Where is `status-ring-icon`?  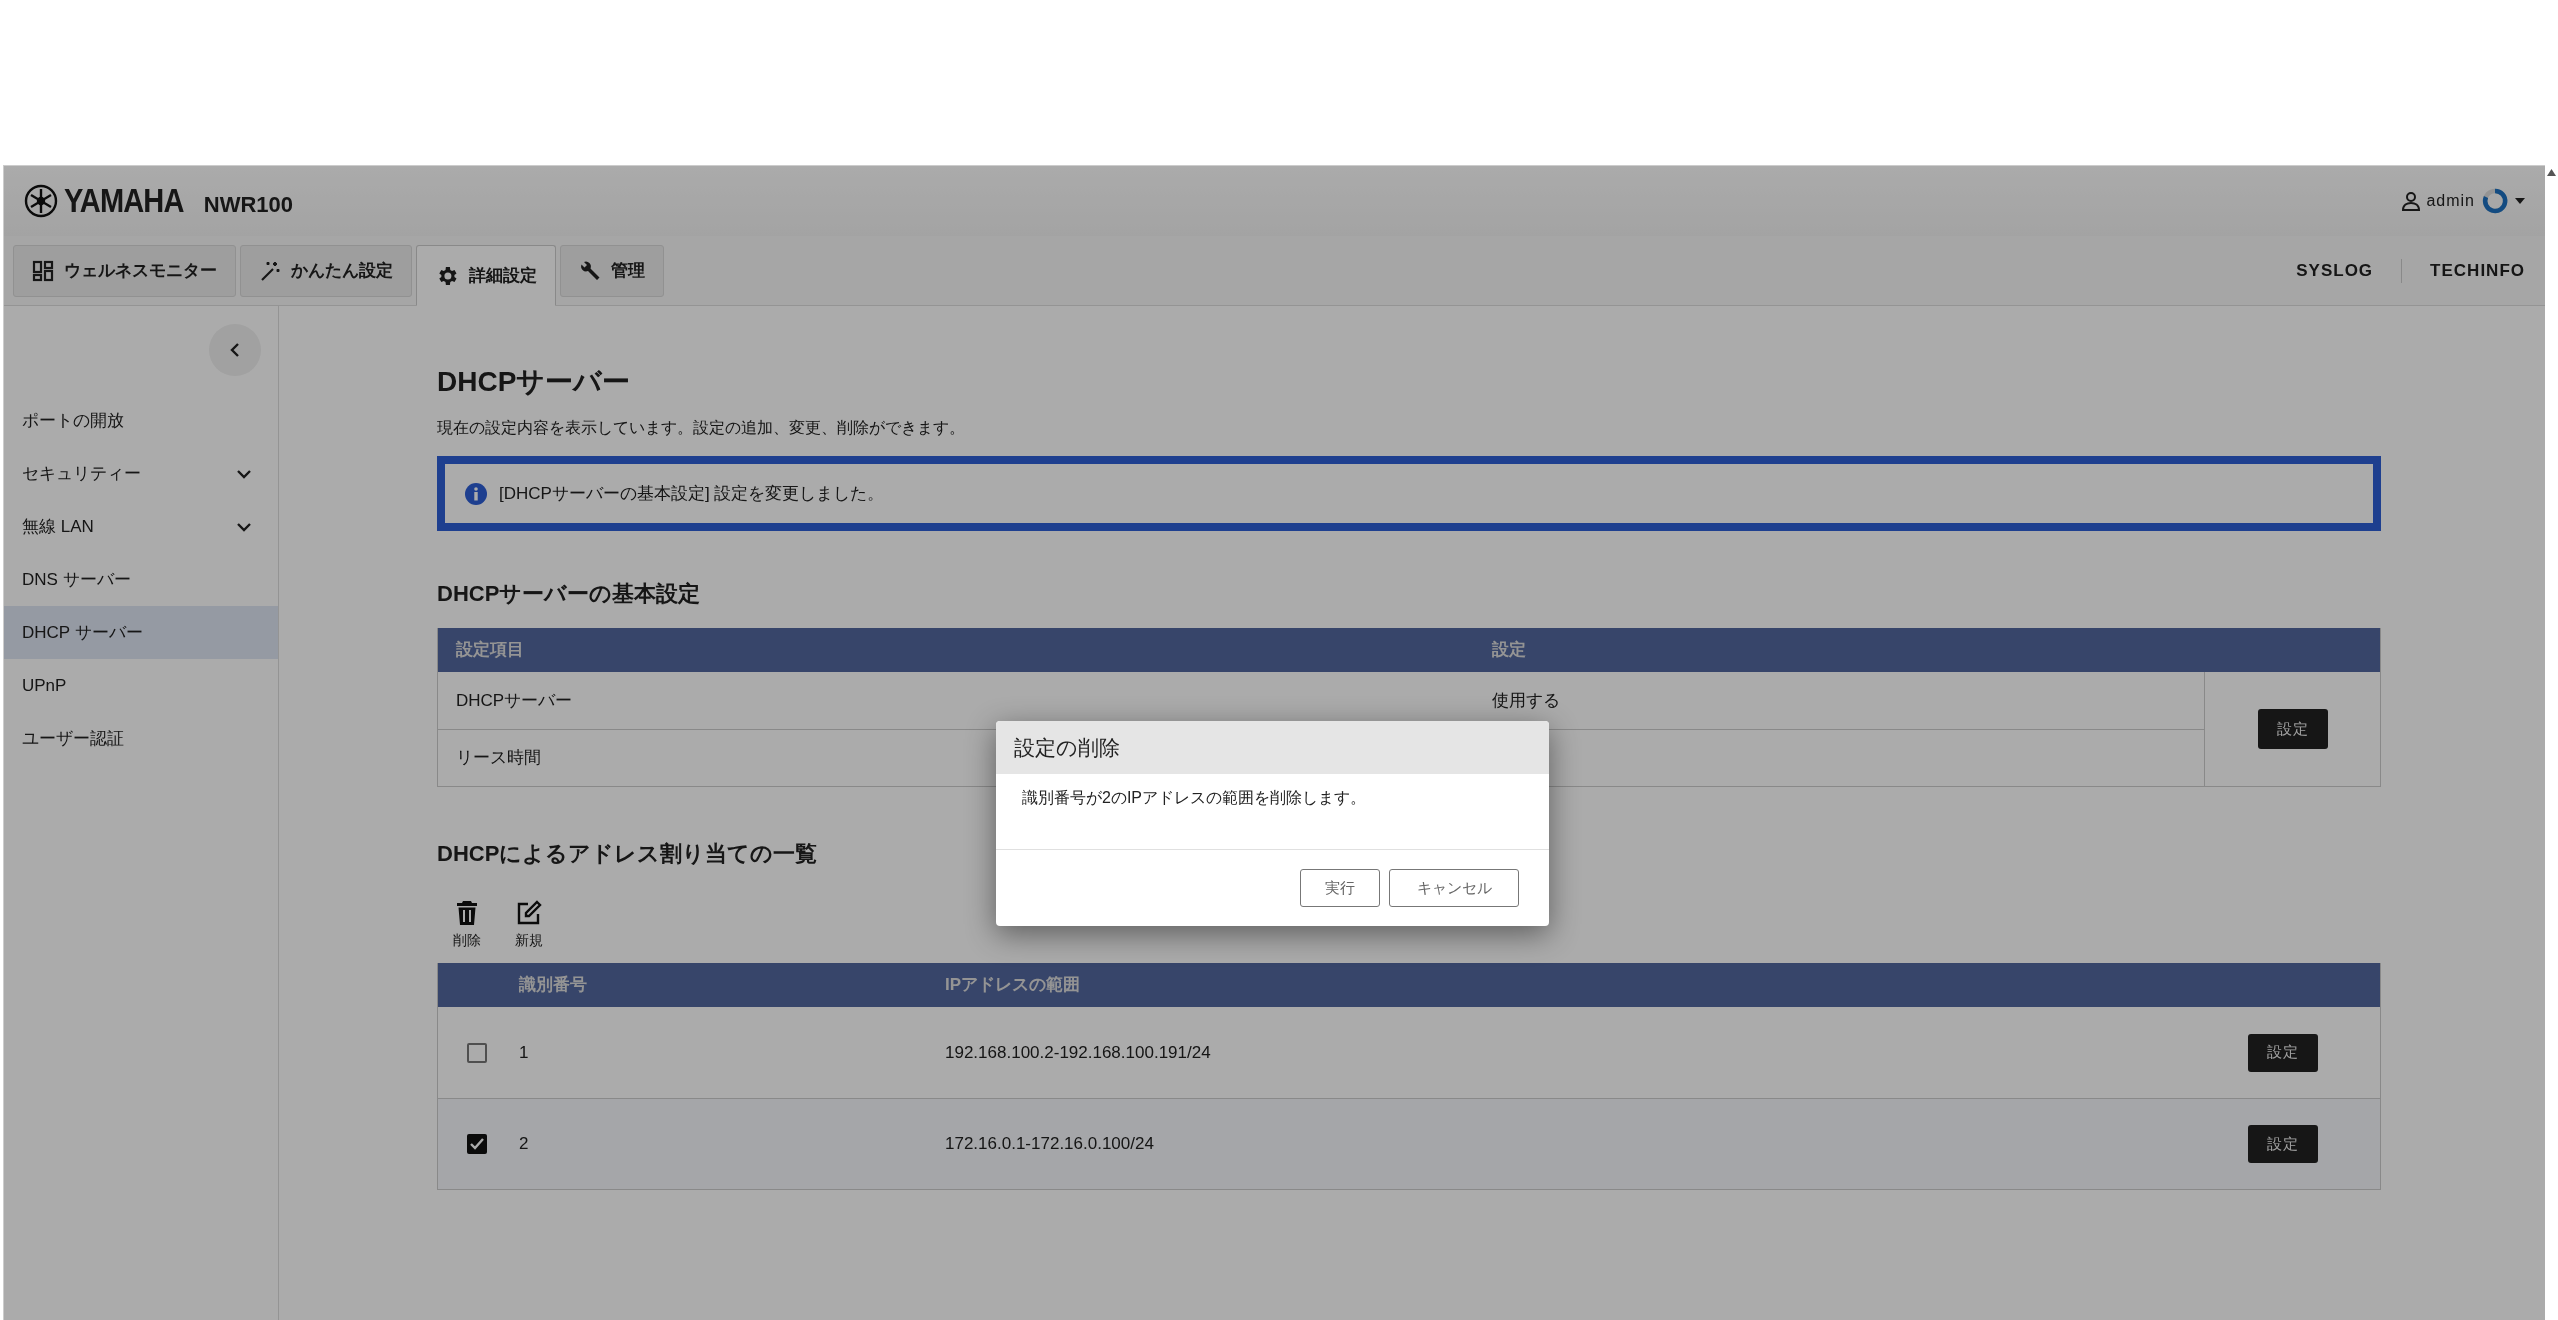
status-ring-icon is located at coordinates (2495, 201).